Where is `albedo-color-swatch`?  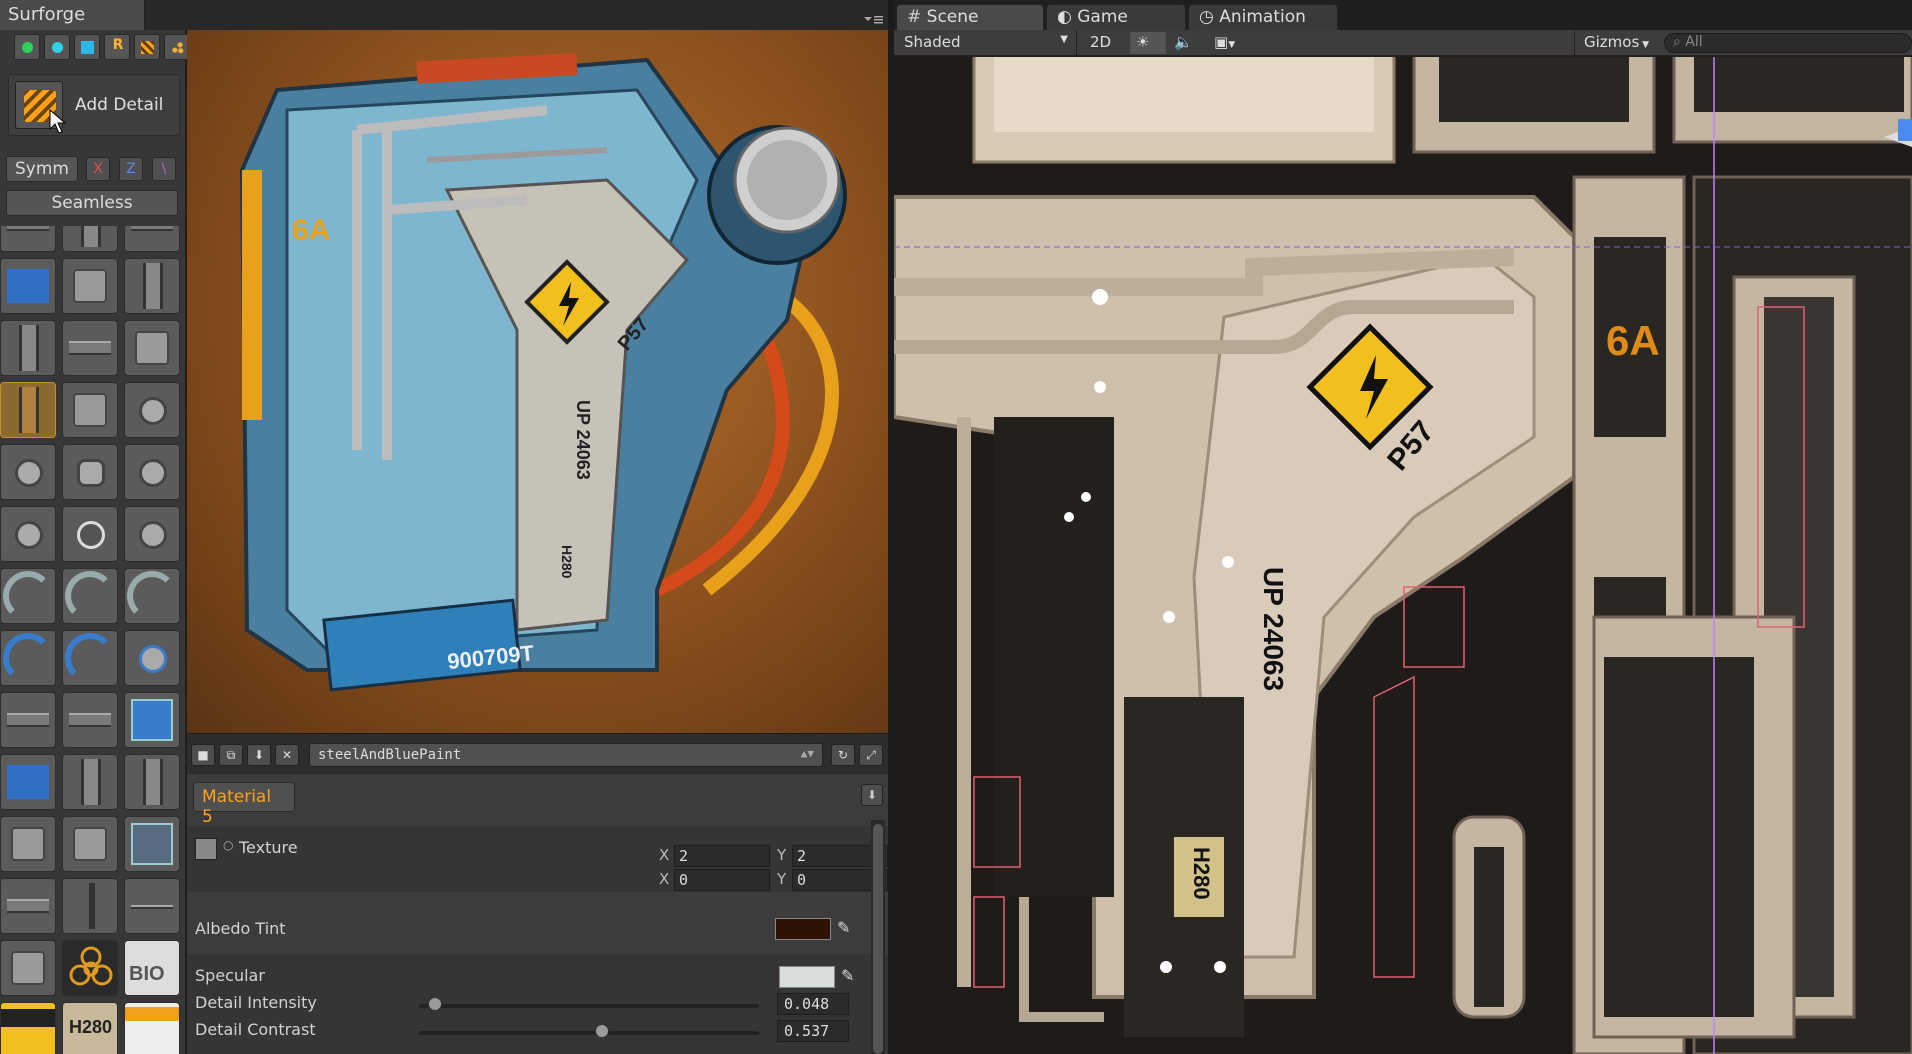
albedo-color-swatch is located at coordinates (803, 929).